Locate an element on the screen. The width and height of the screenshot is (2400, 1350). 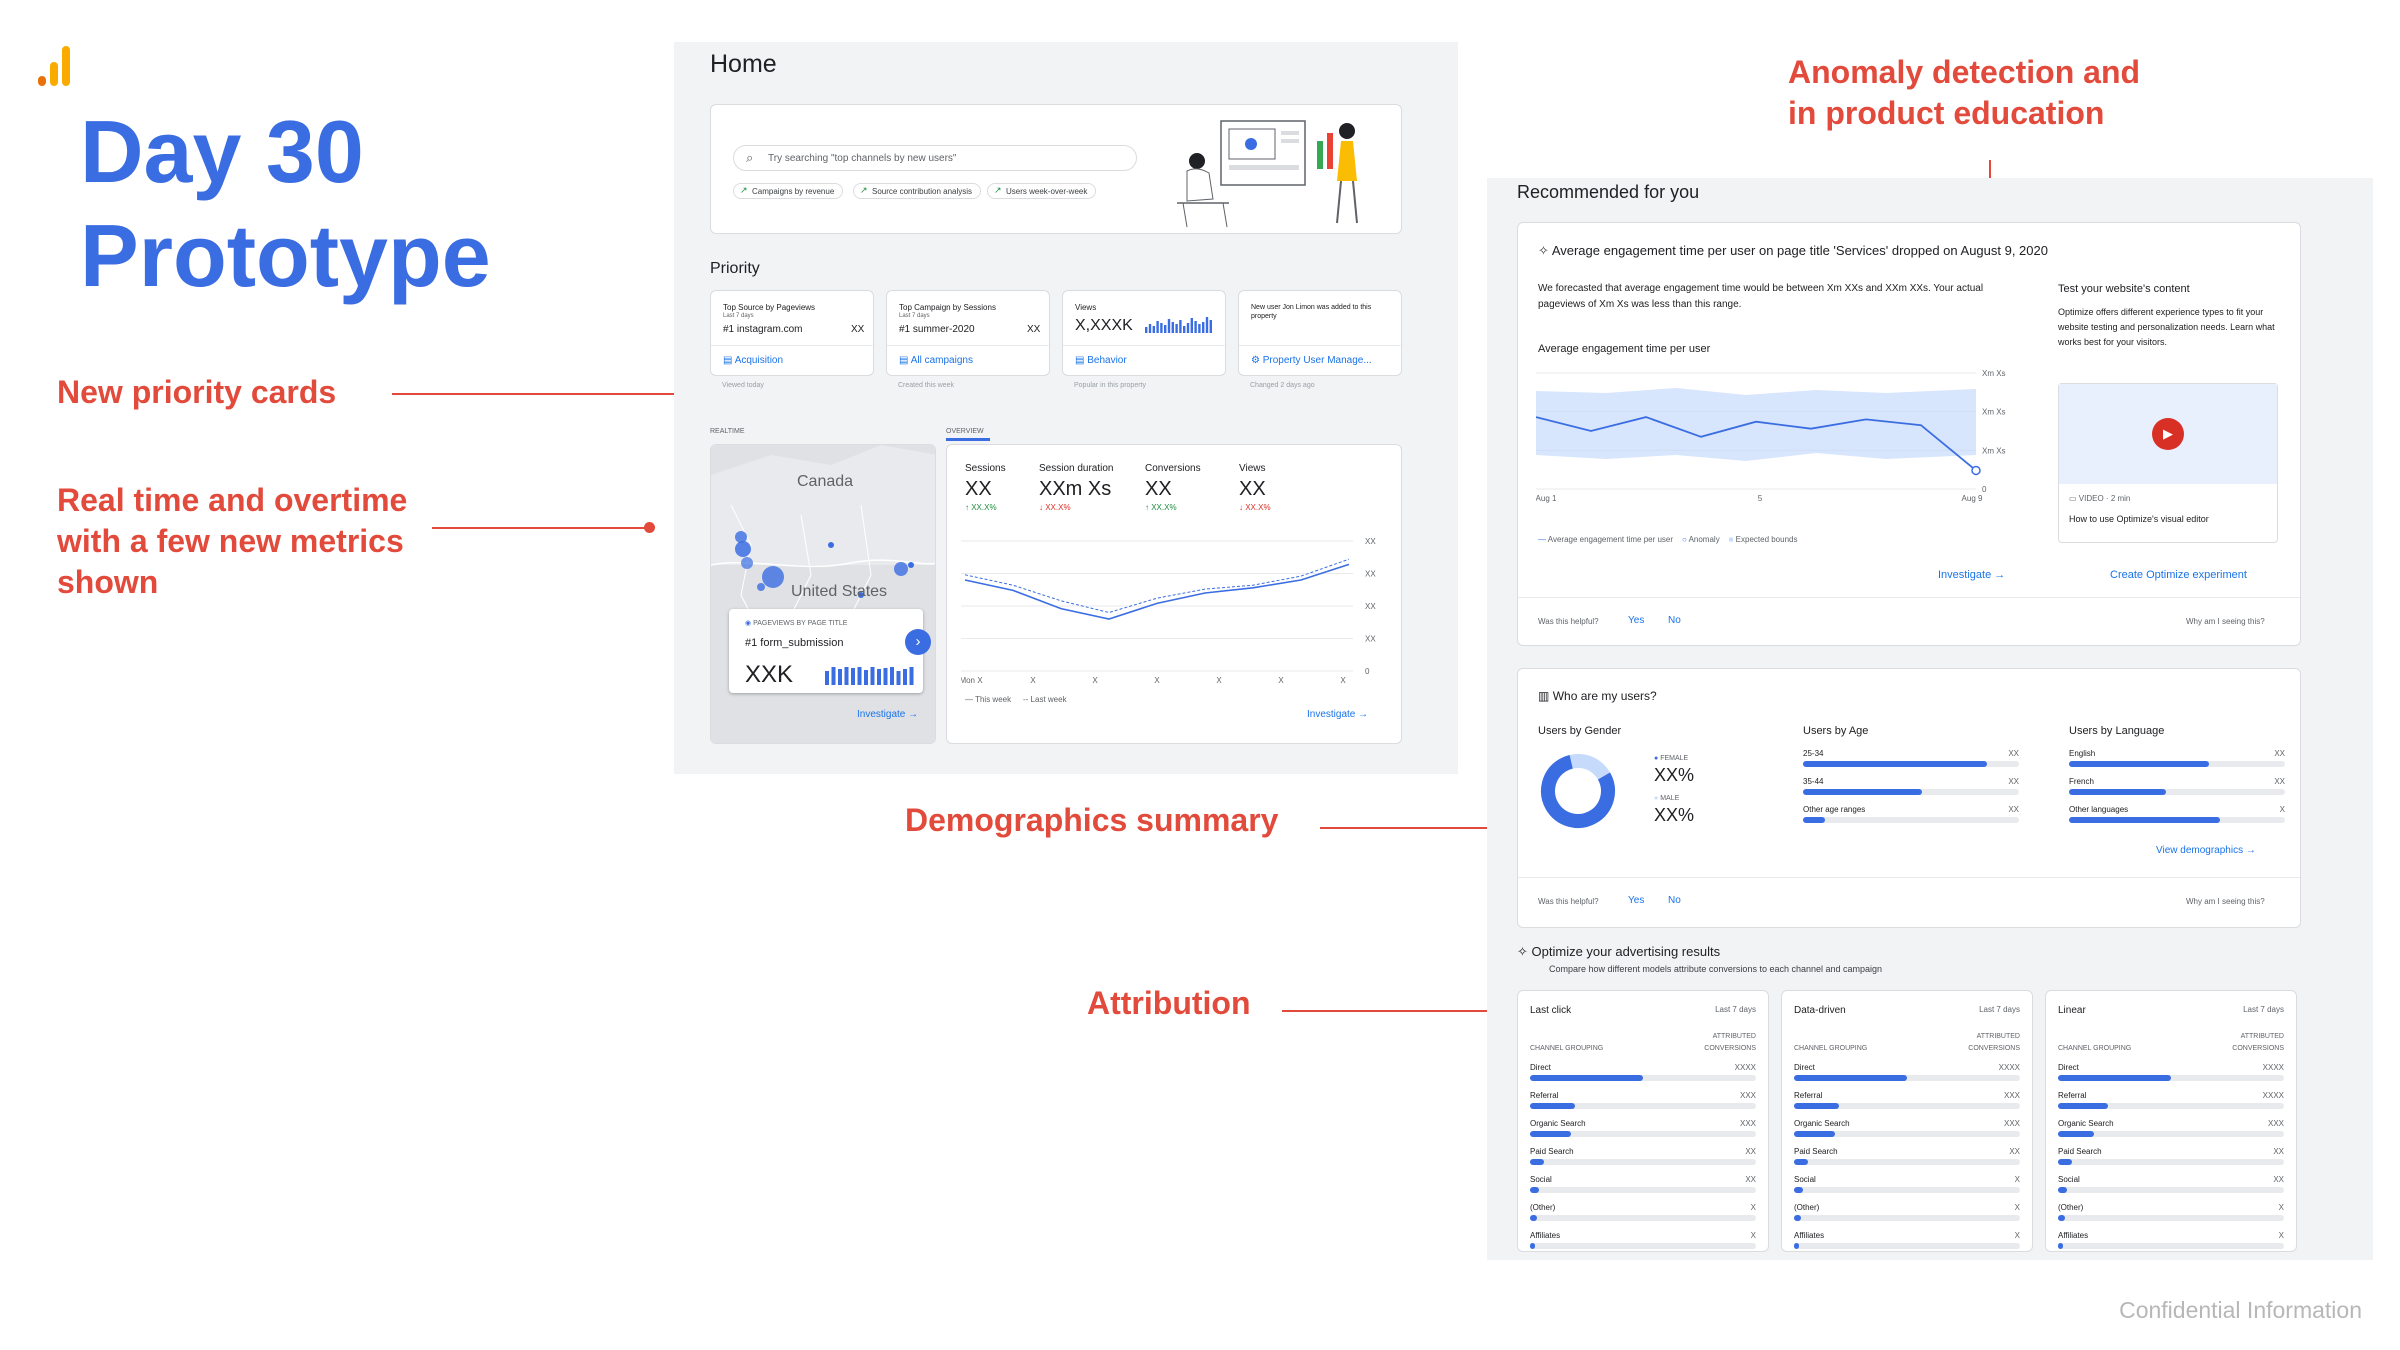
channel-label: (Other) is located at coordinates (1807, 1207).